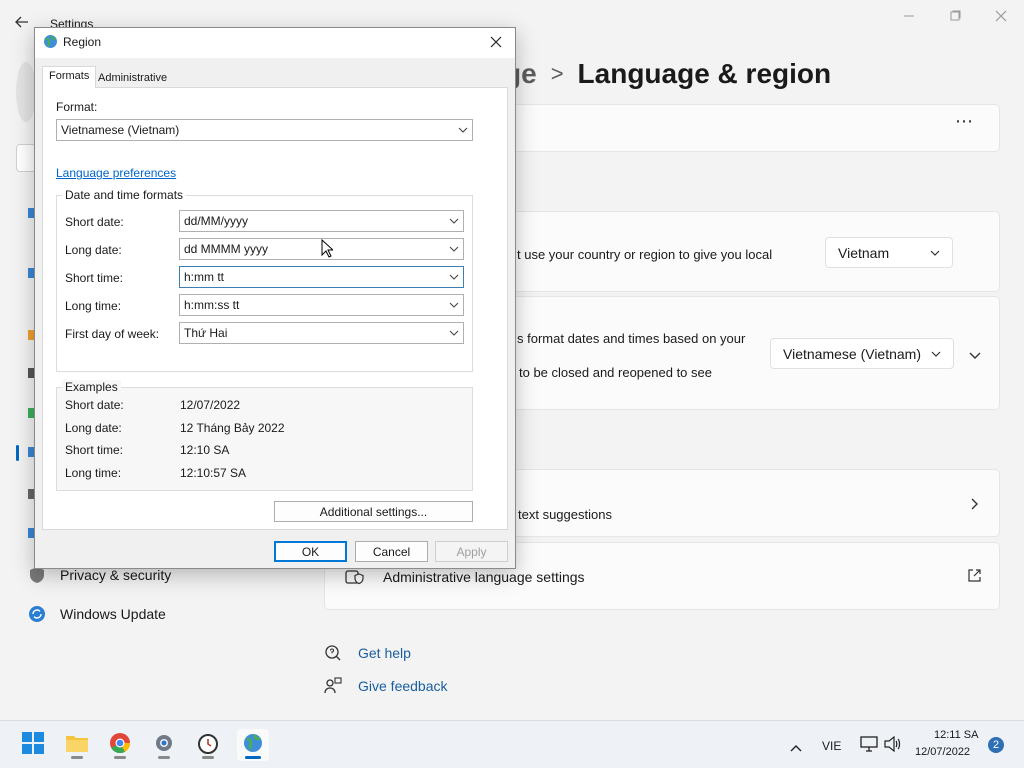  I want to click on format-label: Format:, so click(77, 107).